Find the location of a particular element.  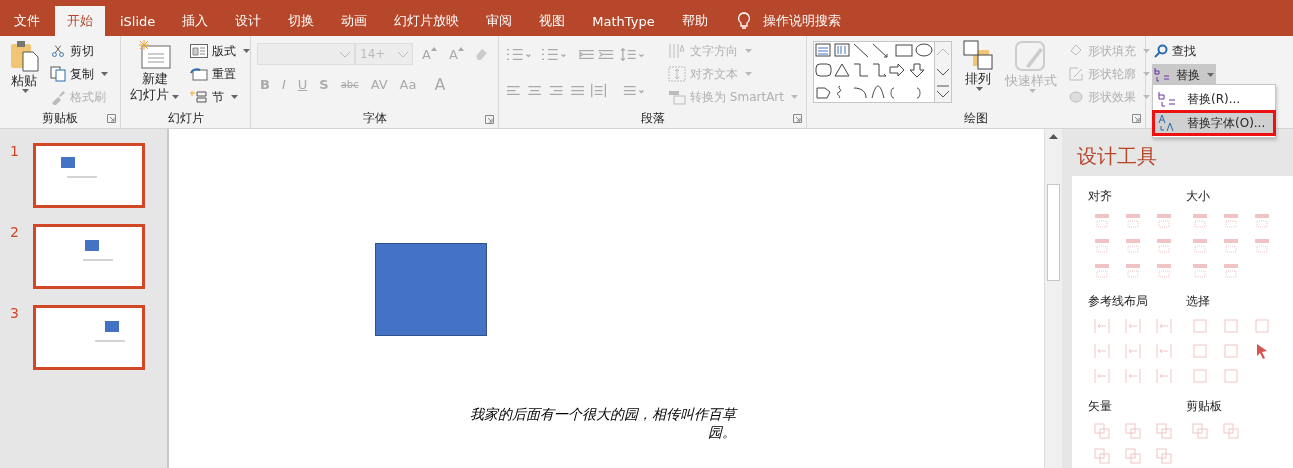

group-label: 段落 is located at coordinates (652, 118).